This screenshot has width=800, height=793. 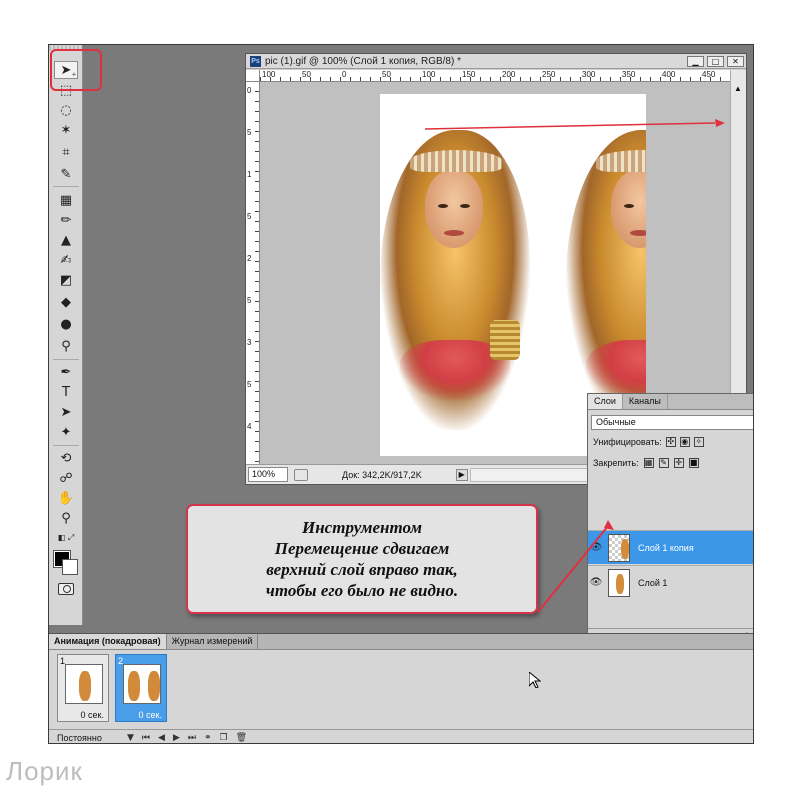 What do you see at coordinates (268, 474) in the screenshot?
I see `zoom-field: 100%` at bounding box center [268, 474].